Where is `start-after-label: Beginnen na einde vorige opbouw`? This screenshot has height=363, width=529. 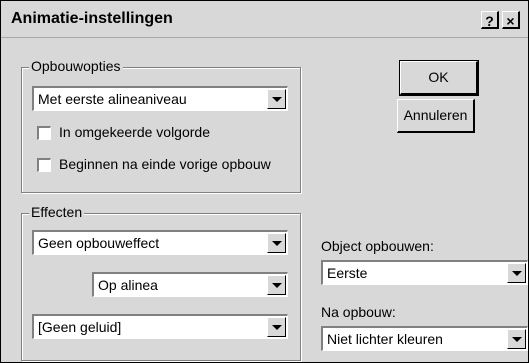 start-after-label: Beginnen na einde vorige opbouw is located at coordinates (165, 164).